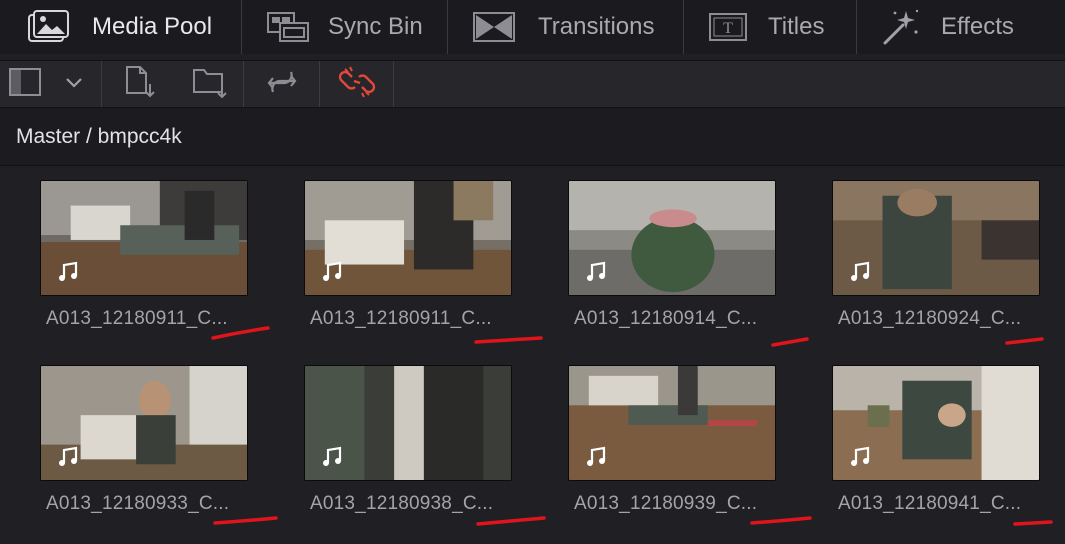 The width and height of the screenshot is (1065, 544). I want to click on chevron-down-icon, so click(74, 84).